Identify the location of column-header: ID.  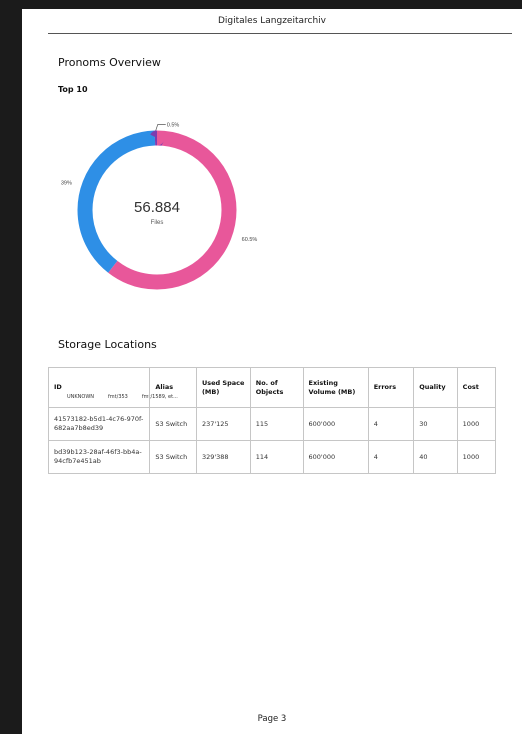
(99, 387).